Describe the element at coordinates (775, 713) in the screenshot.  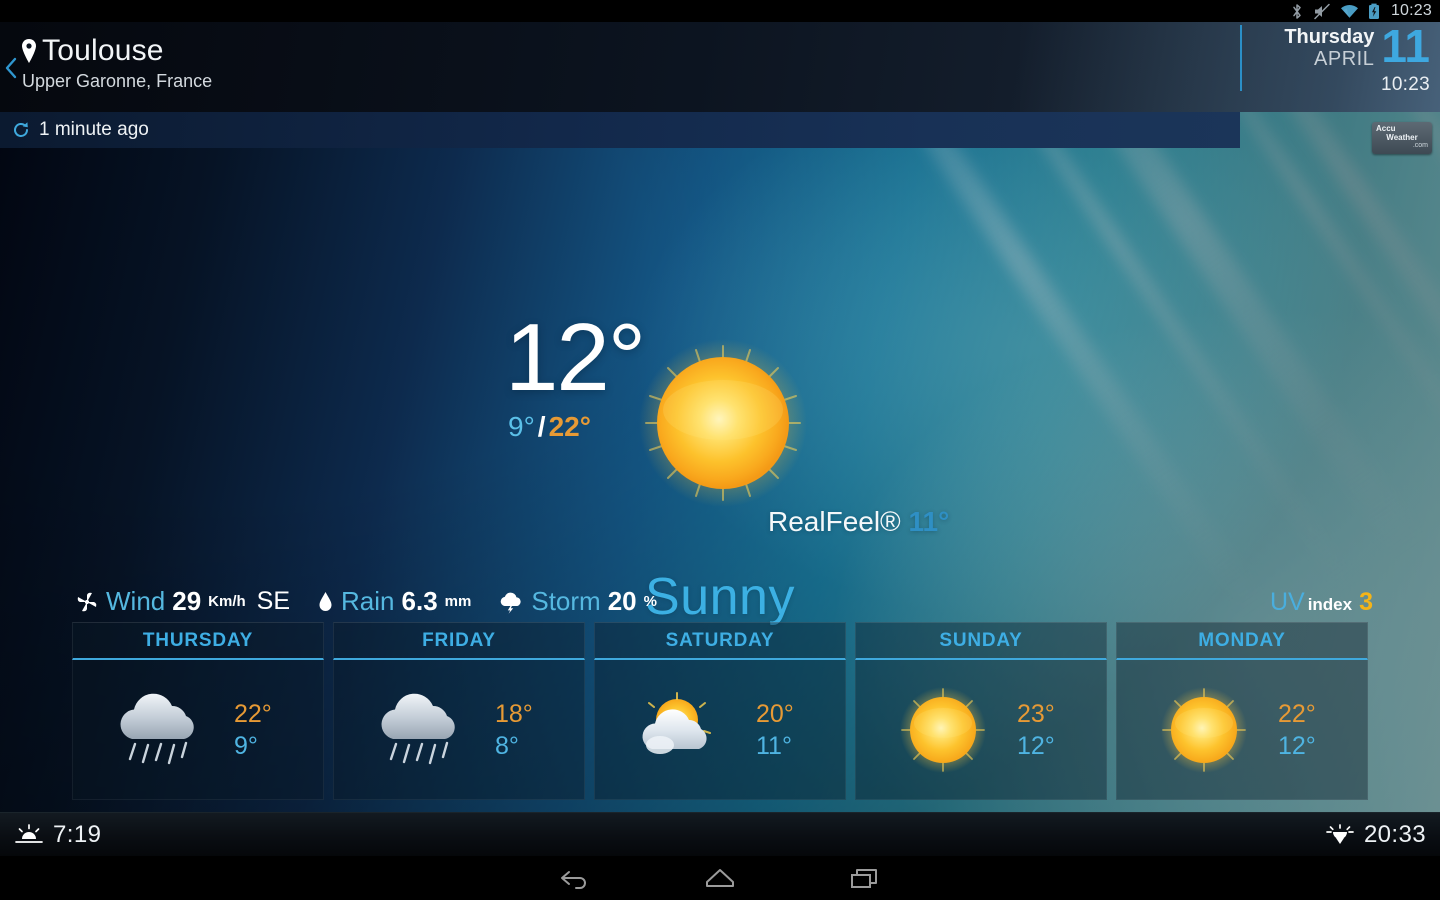
I see `forecast-high: 20°` at that location.